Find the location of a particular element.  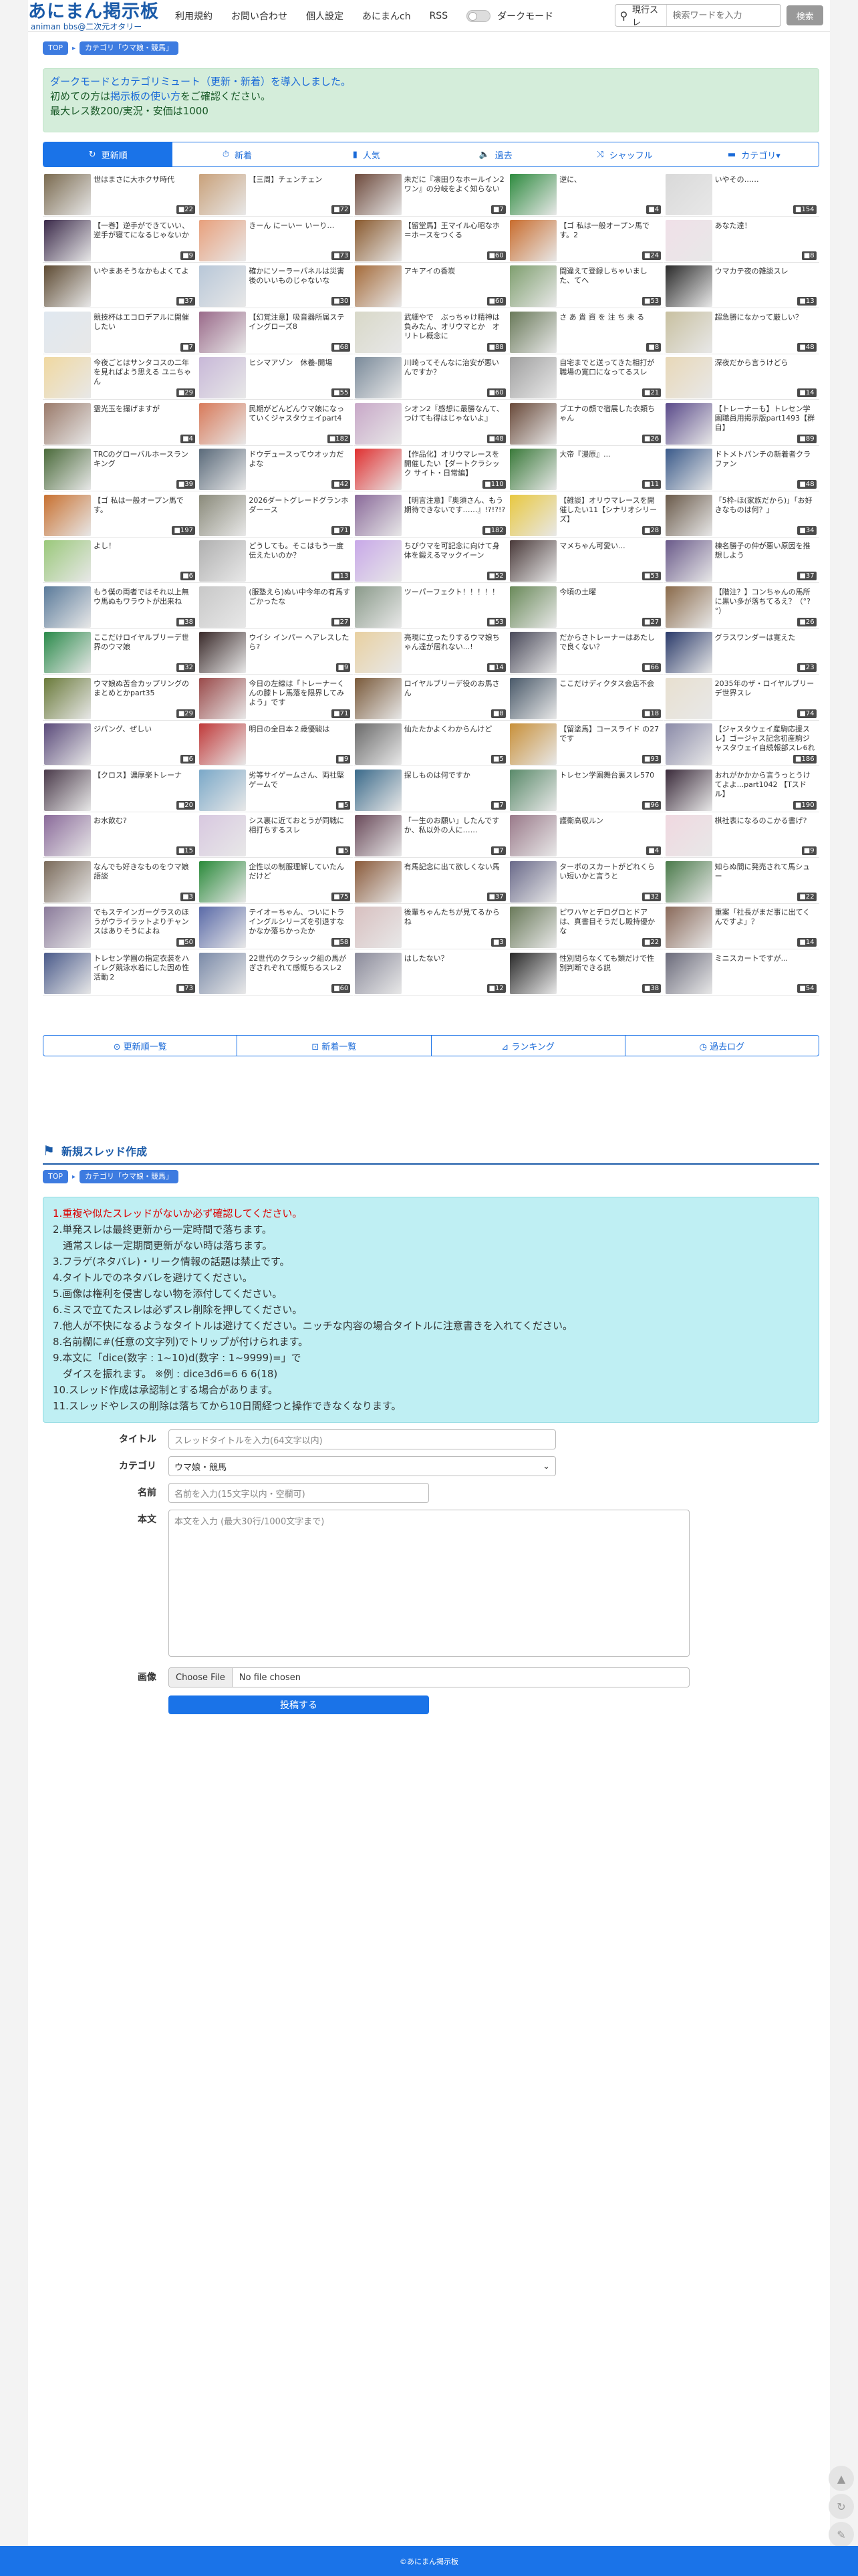

thread-title: 棋社表になるのこかる書げ? is located at coordinates (766, 832).